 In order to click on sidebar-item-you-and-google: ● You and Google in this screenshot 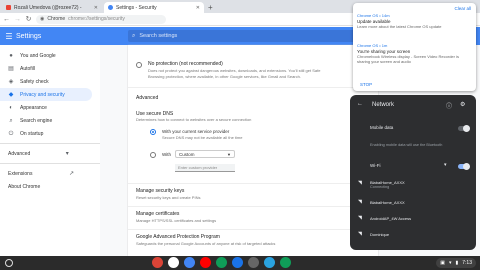, I will do `click(50, 55)`.